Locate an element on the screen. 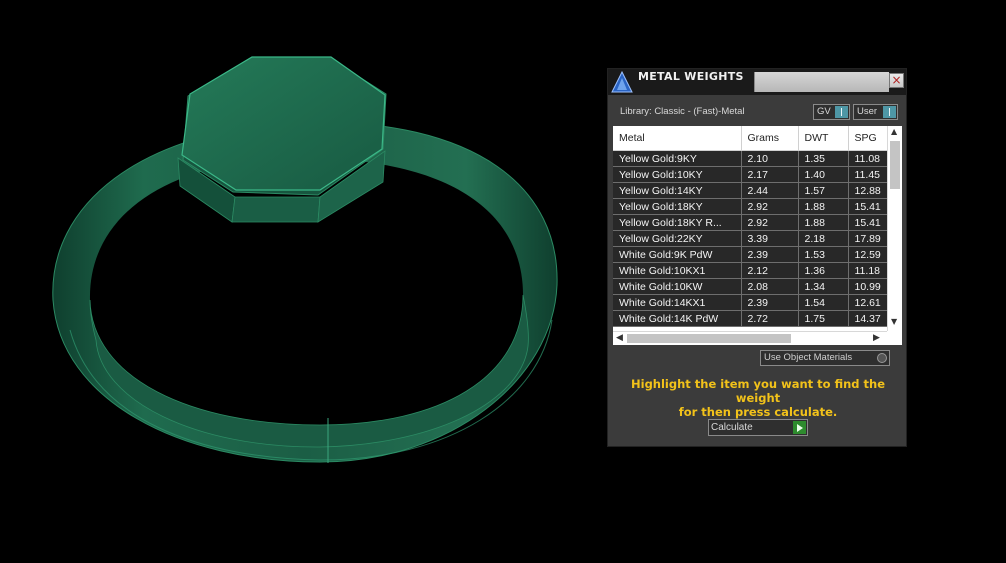  cell-dwt: 1.75 is located at coordinates (823, 318).